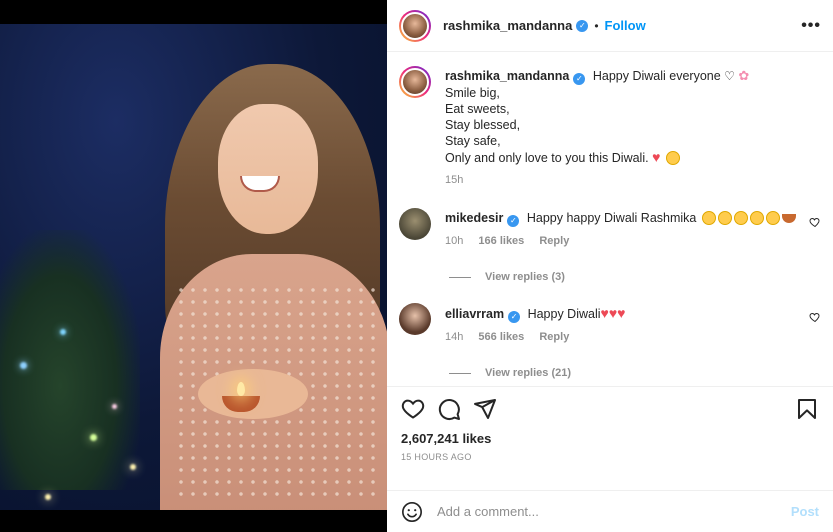 Image resolution: width=833 pixels, height=532 pixels. What do you see at coordinates (507, 76) in the screenshot?
I see `caption-username: rashmika_mandanna` at bounding box center [507, 76].